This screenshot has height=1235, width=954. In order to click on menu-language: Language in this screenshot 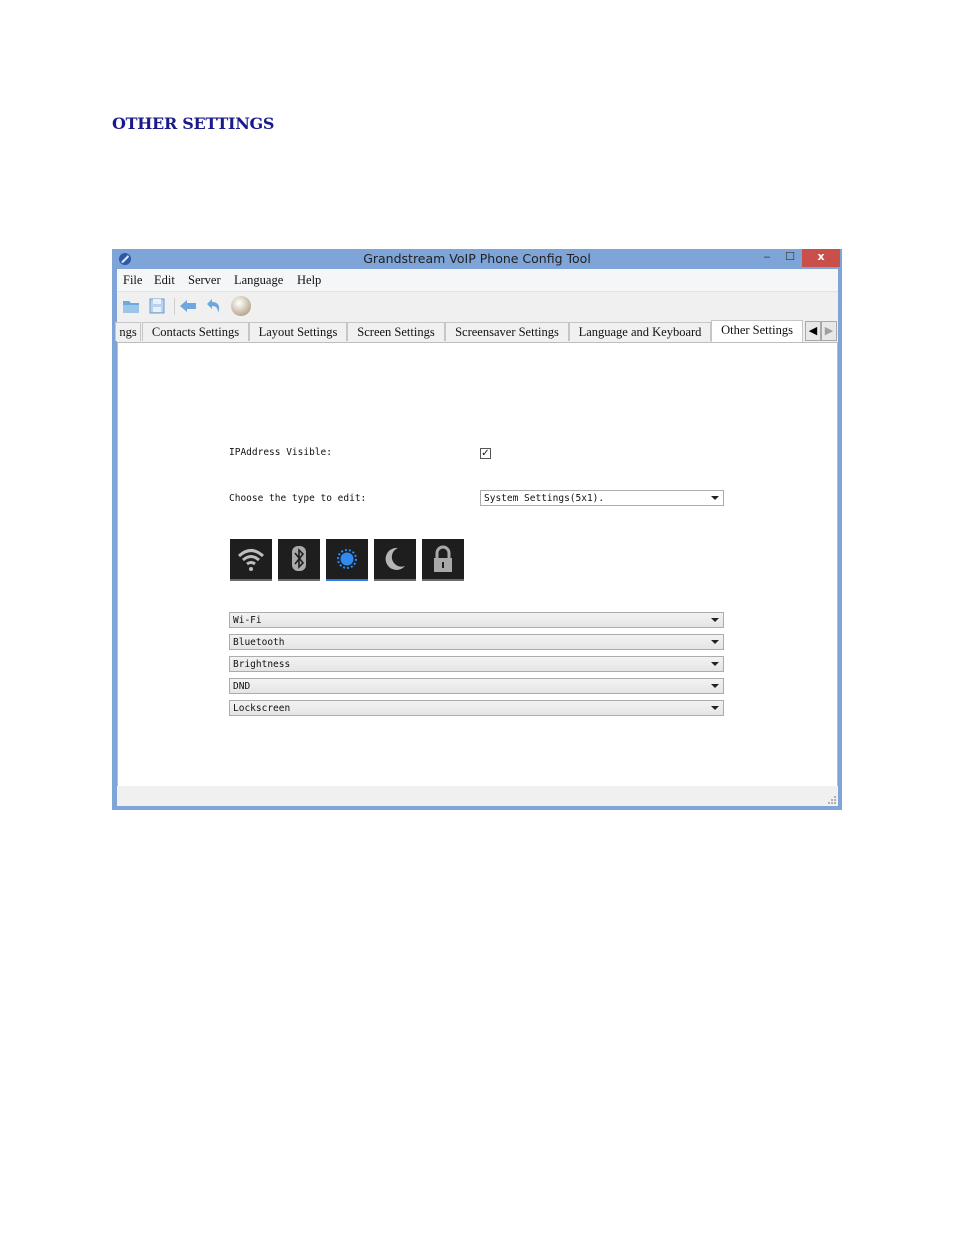, I will do `click(258, 280)`.